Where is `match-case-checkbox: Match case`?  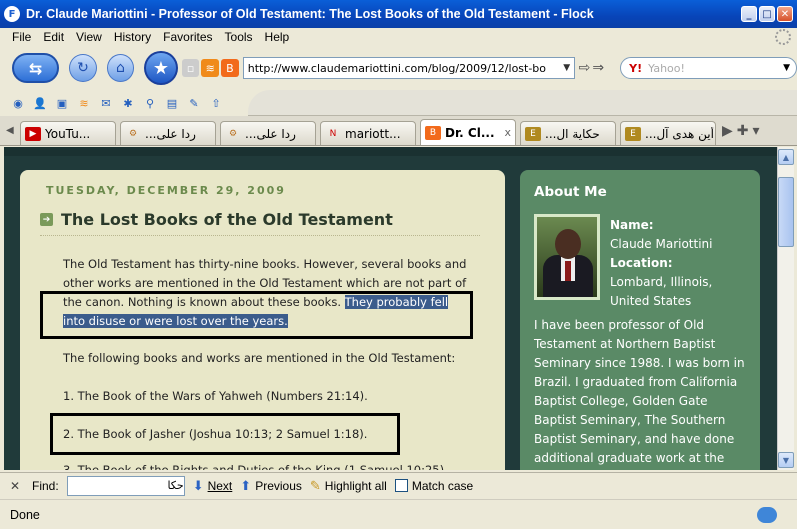
match-case-checkbox: Match case is located at coordinates (434, 485).